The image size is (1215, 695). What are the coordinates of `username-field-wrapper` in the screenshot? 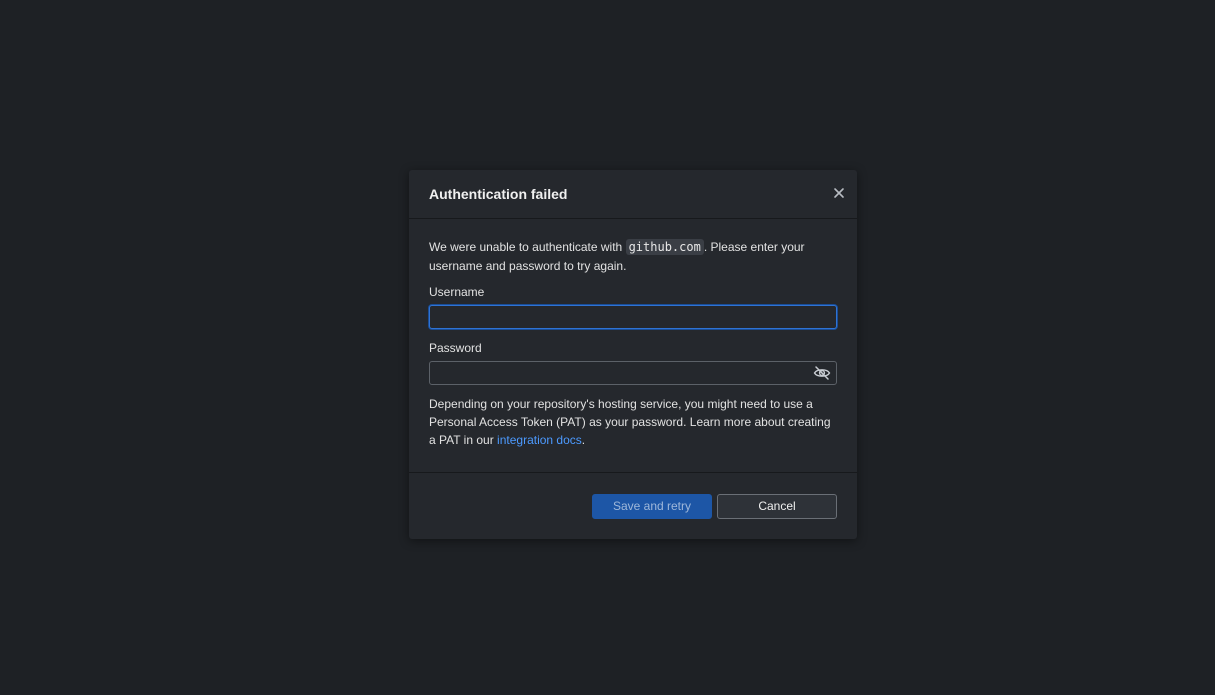 It's located at (633, 317).